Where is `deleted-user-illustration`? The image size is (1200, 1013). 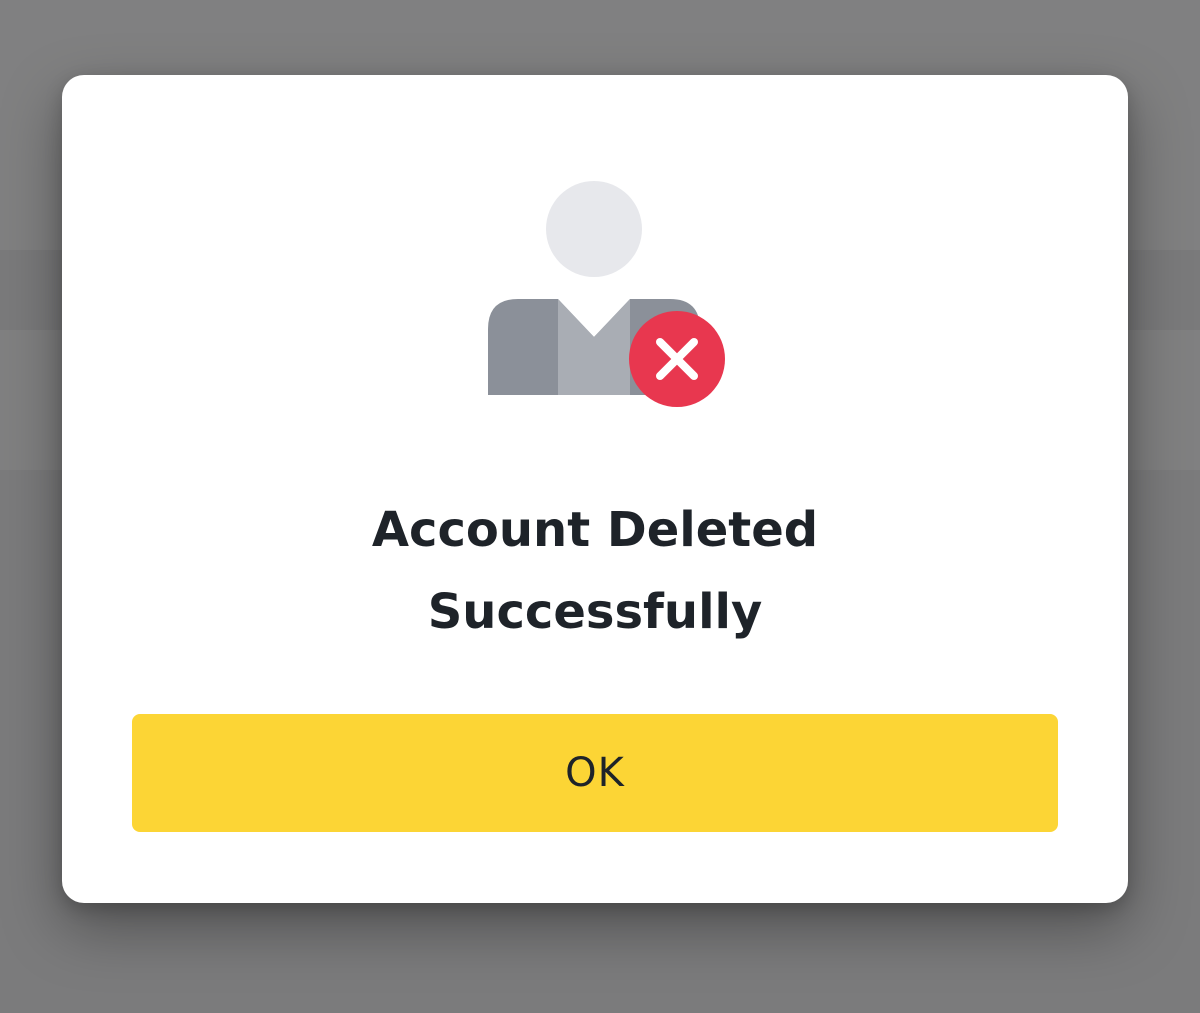 deleted-user-illustration is located at coordinates (608, 294).